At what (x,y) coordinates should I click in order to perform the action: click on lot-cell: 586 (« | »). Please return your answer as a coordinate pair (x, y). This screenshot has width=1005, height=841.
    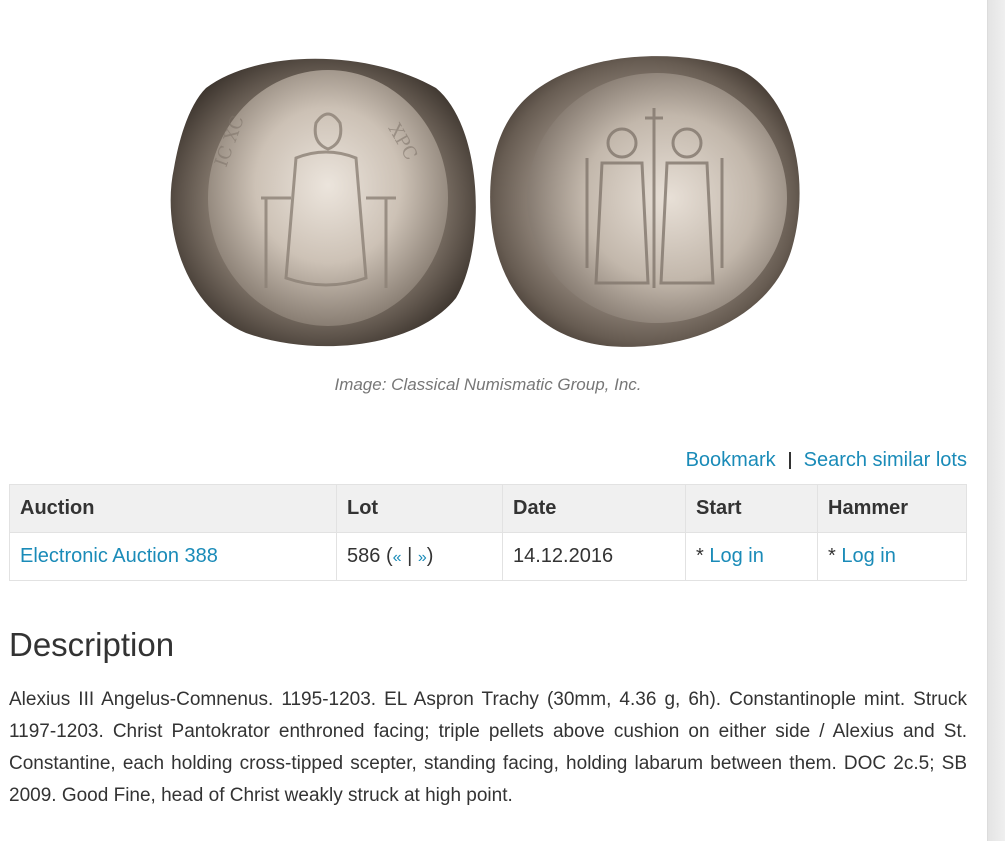
    Looking at the image, I should click on (419, 556).